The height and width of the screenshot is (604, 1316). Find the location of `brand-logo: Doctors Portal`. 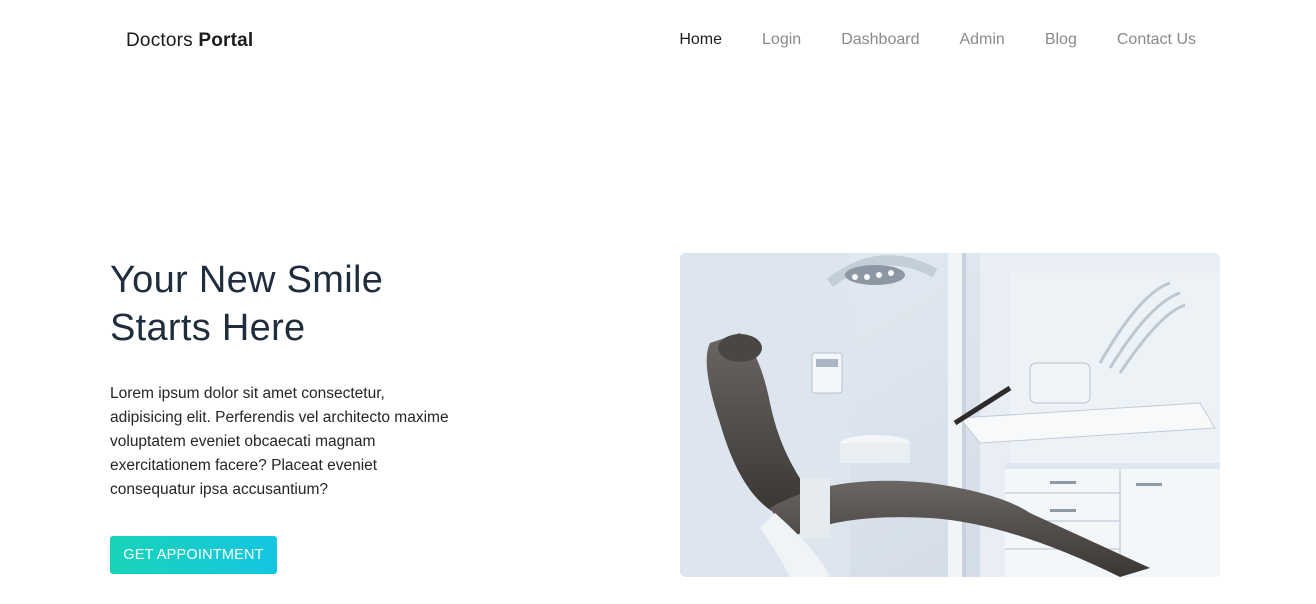

brand-logo: Doctors Portal is located at coordinates (189, 41).